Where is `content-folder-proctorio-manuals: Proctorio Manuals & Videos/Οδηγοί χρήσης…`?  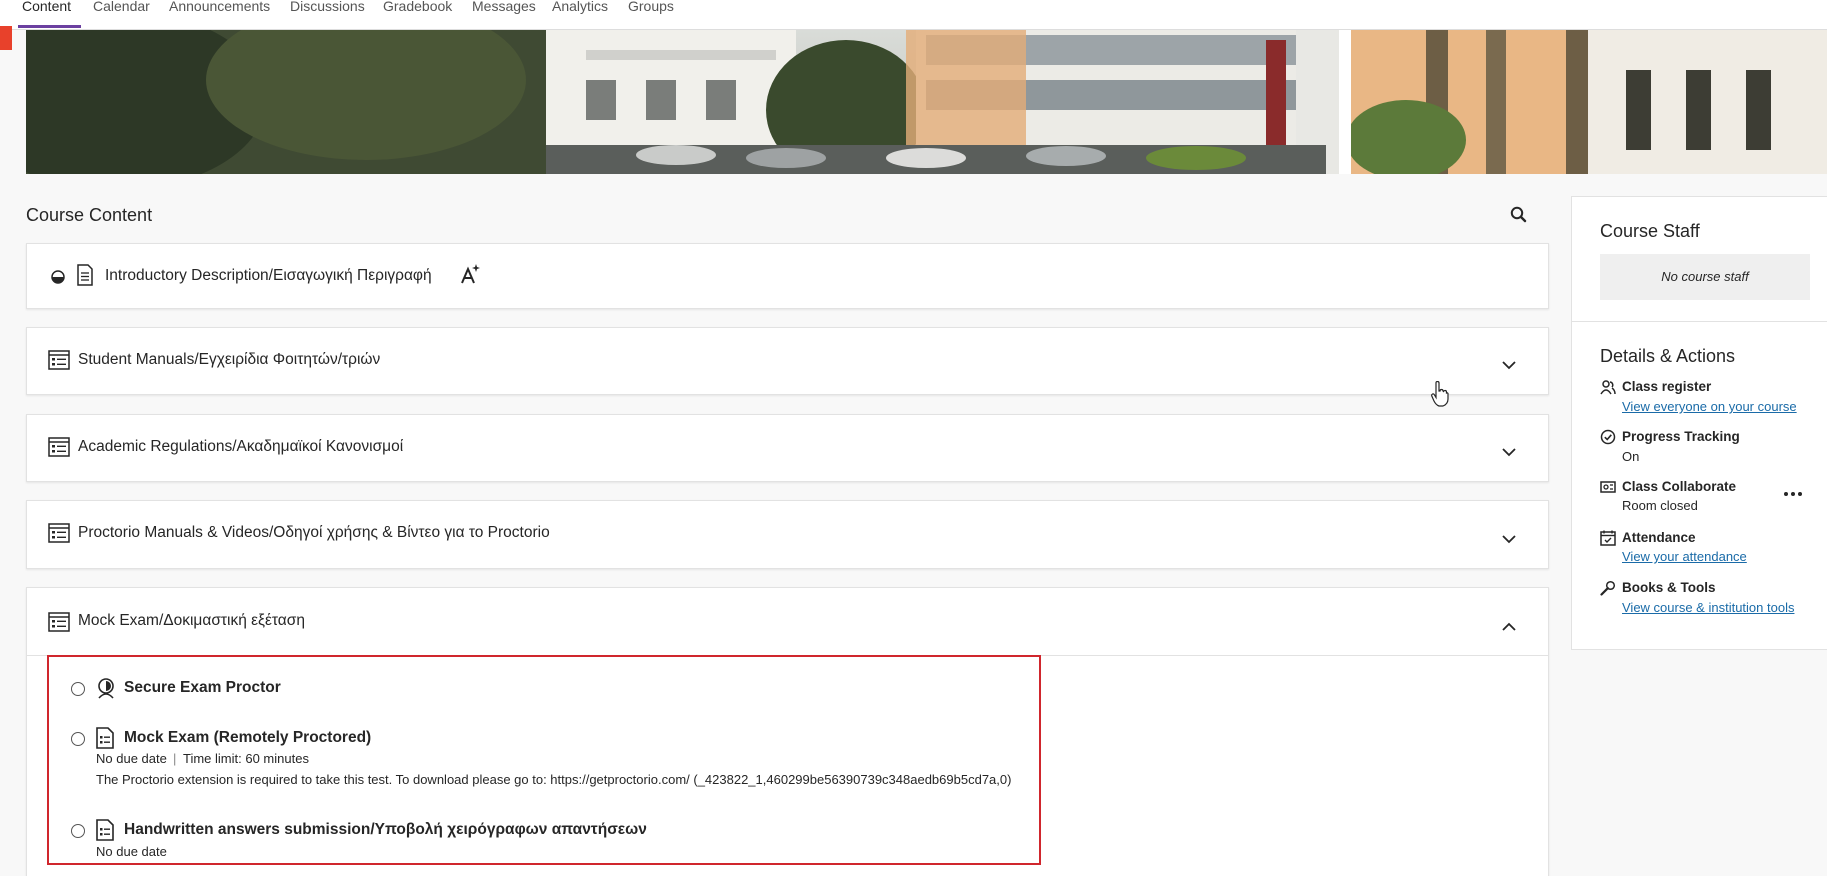 content-folder-proctorio-manuals: Proctorio Manuals & Videos/Οδηγοί χρήσης… is located at coordinates (787, 534).